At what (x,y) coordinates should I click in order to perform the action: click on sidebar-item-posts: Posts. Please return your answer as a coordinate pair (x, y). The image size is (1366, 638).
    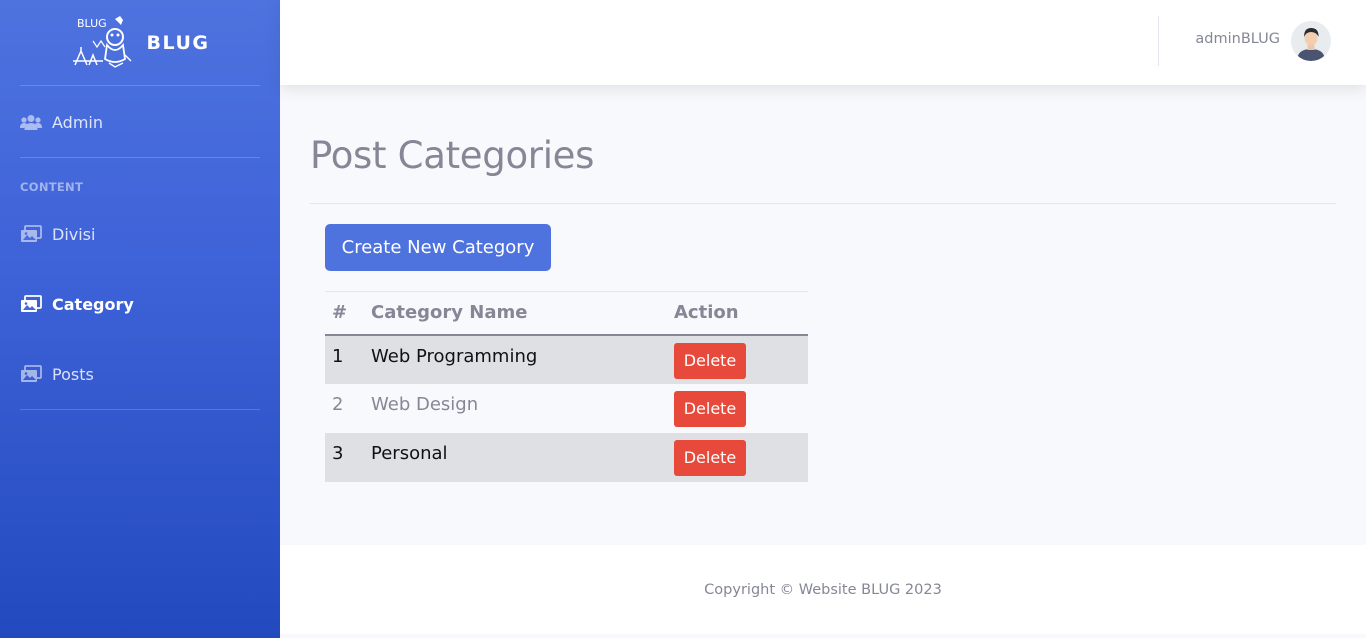
    Looking at the image, I should click on (140, 374).